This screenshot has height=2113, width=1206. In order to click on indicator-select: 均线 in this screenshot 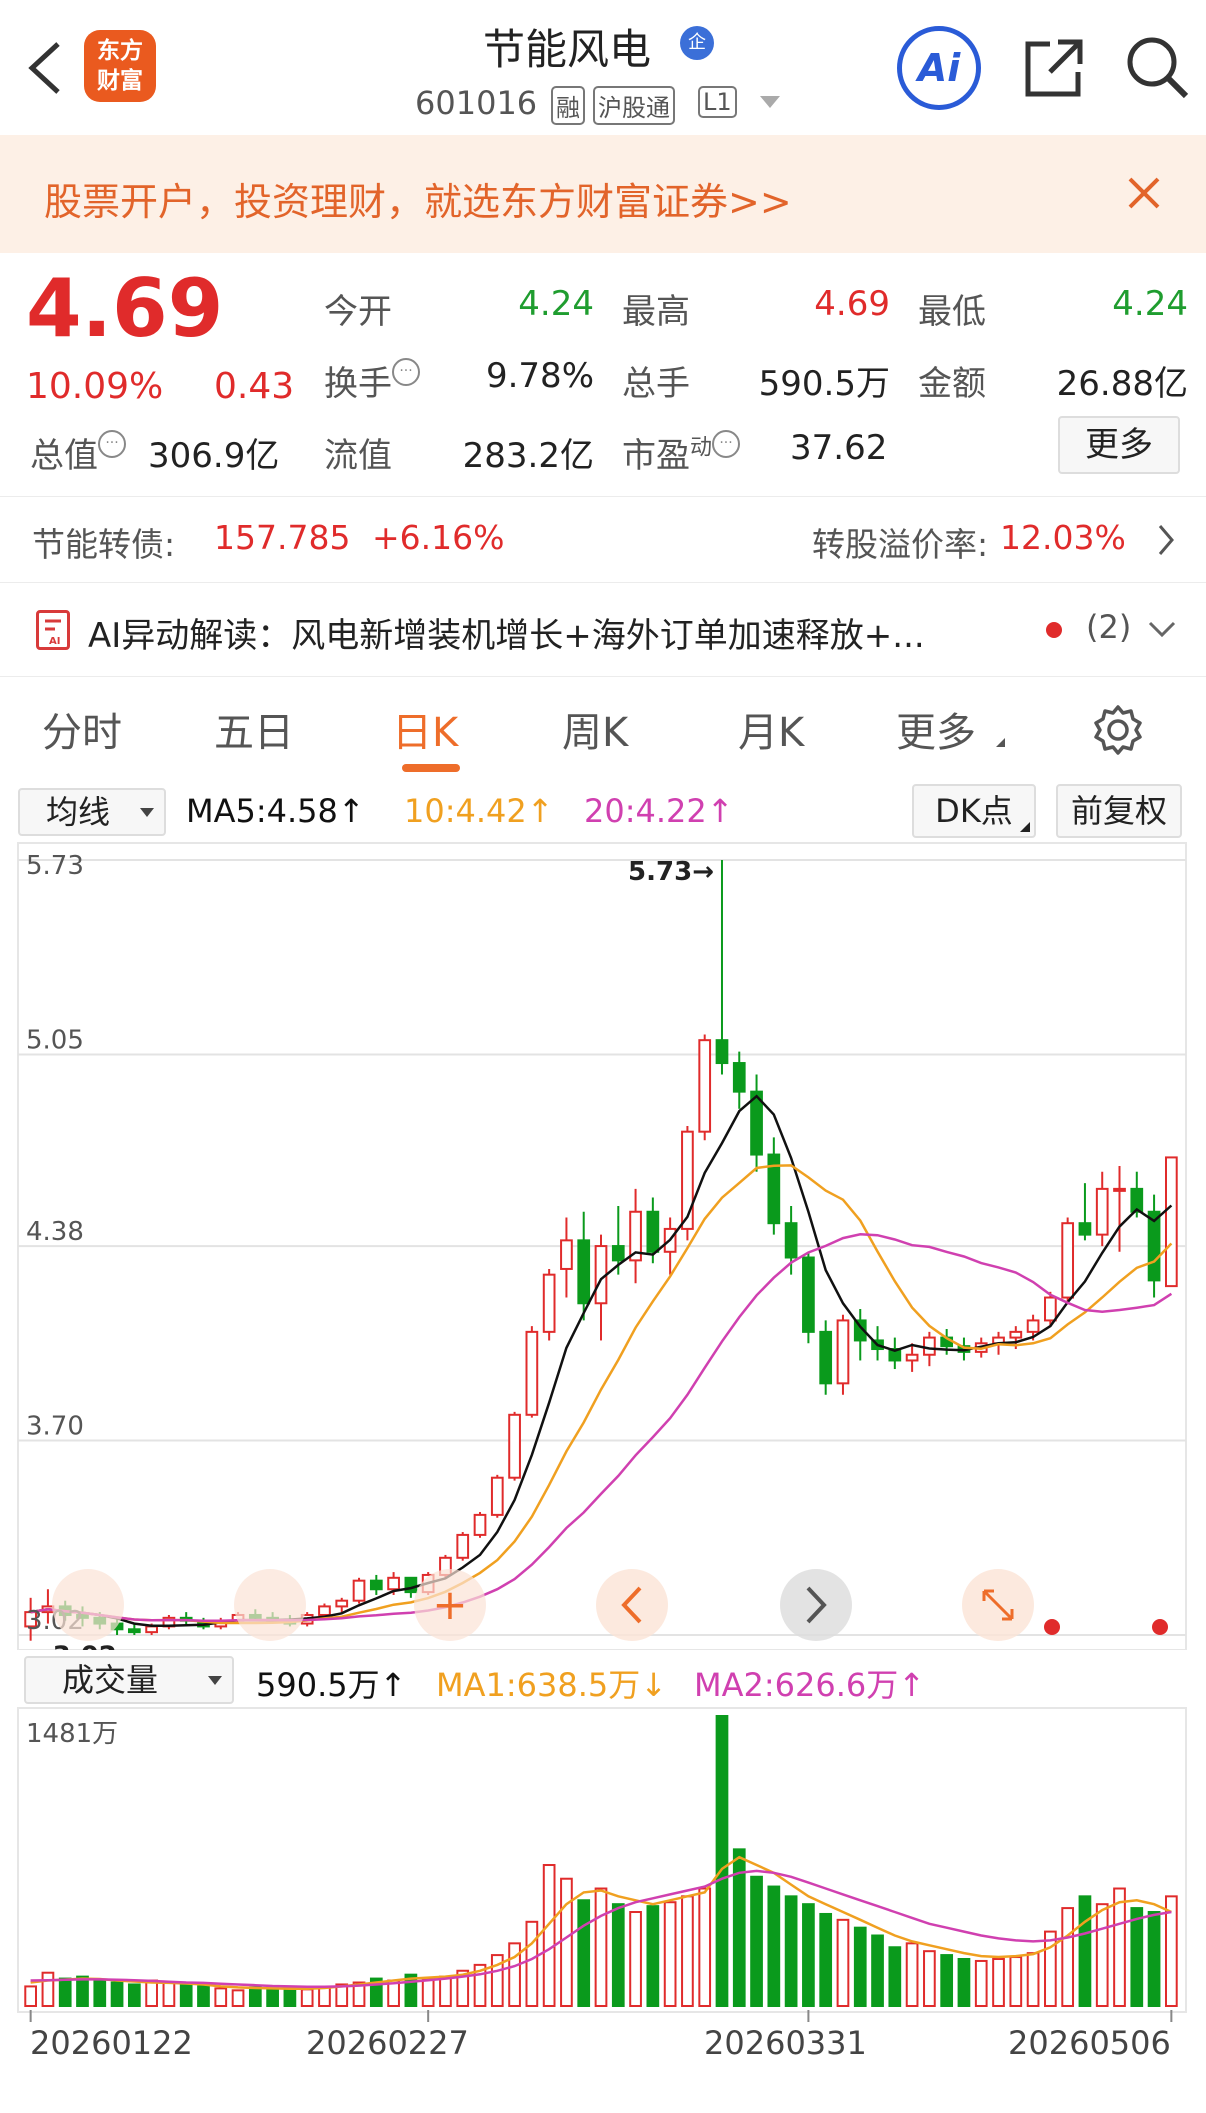, I will do `click(92, 812)`.